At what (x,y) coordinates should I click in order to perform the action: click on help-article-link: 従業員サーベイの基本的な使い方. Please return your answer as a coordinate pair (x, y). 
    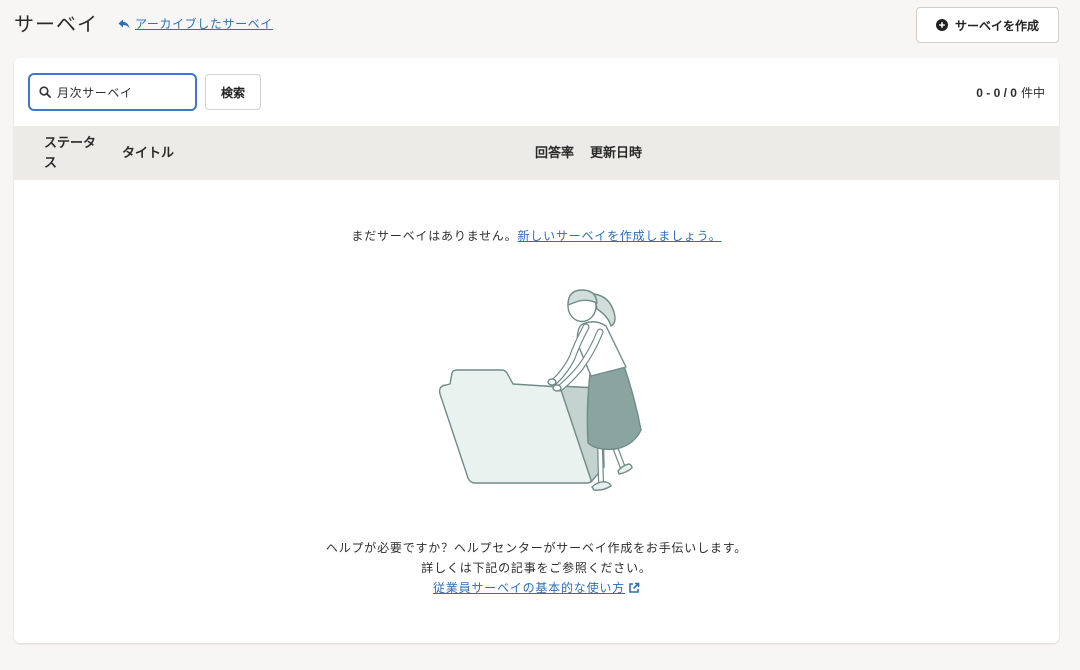
    Looking at the image, I should click on (536, 588).